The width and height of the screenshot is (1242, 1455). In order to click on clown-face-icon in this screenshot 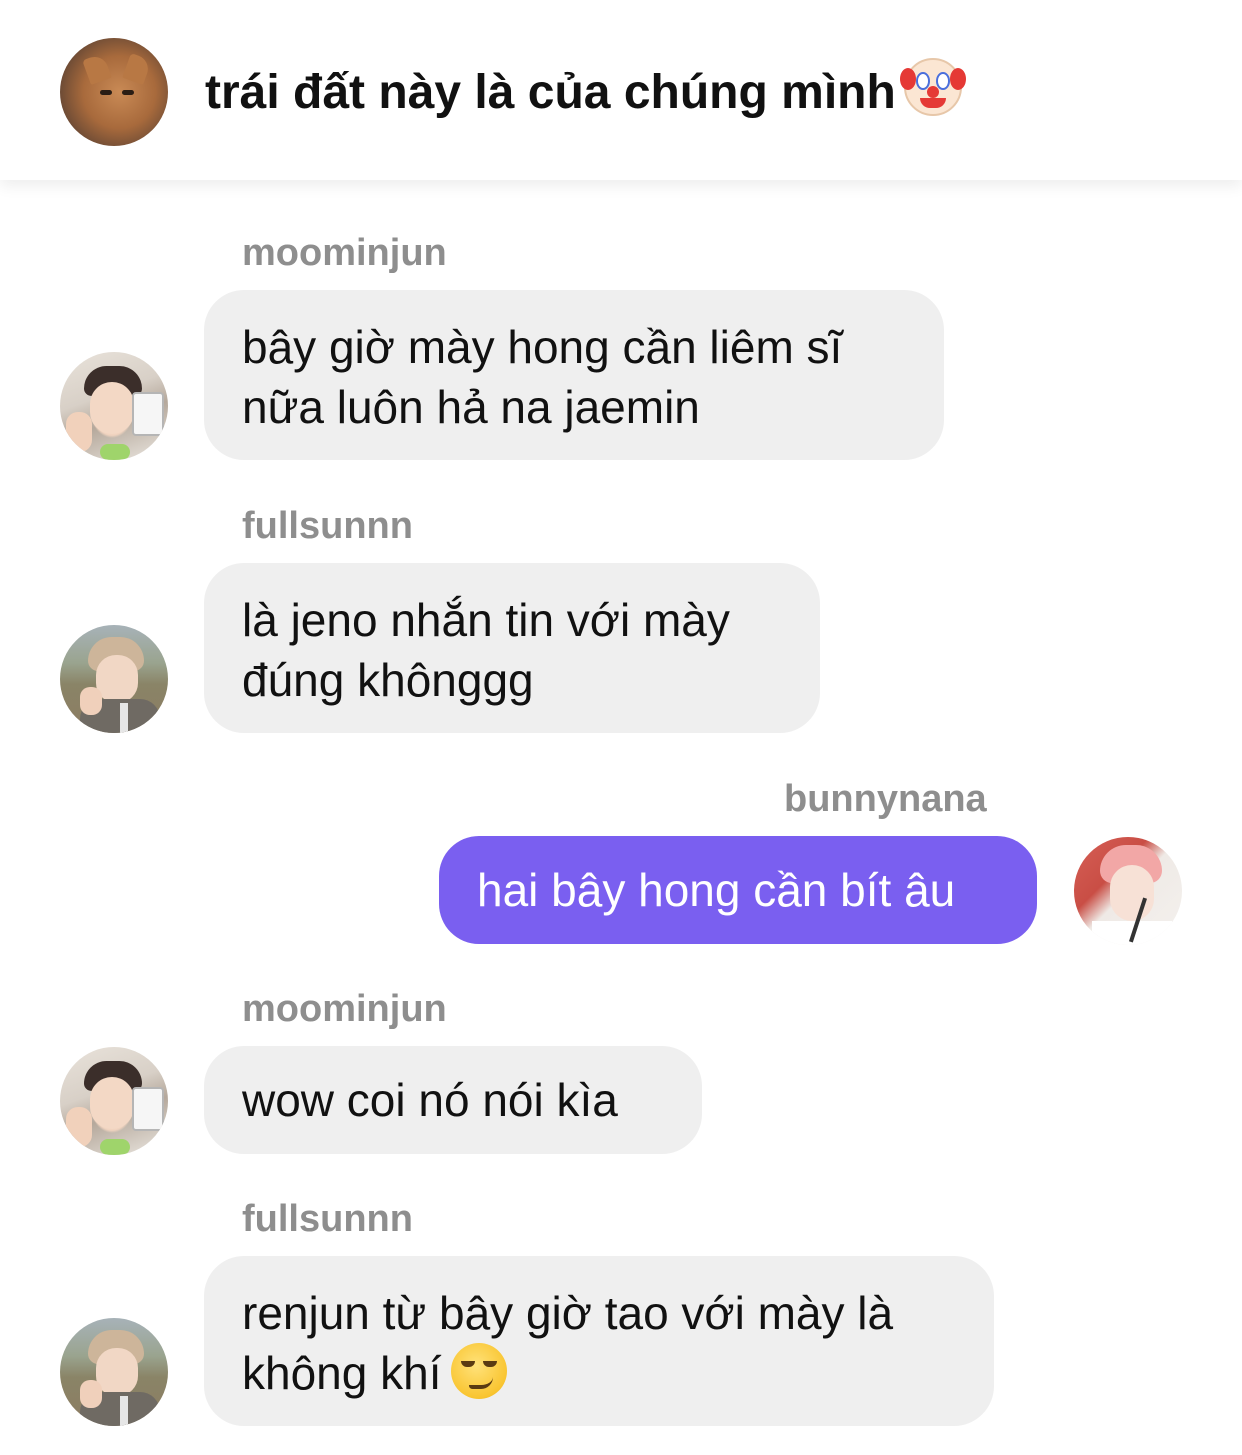, I will do `click(932, 87)`.